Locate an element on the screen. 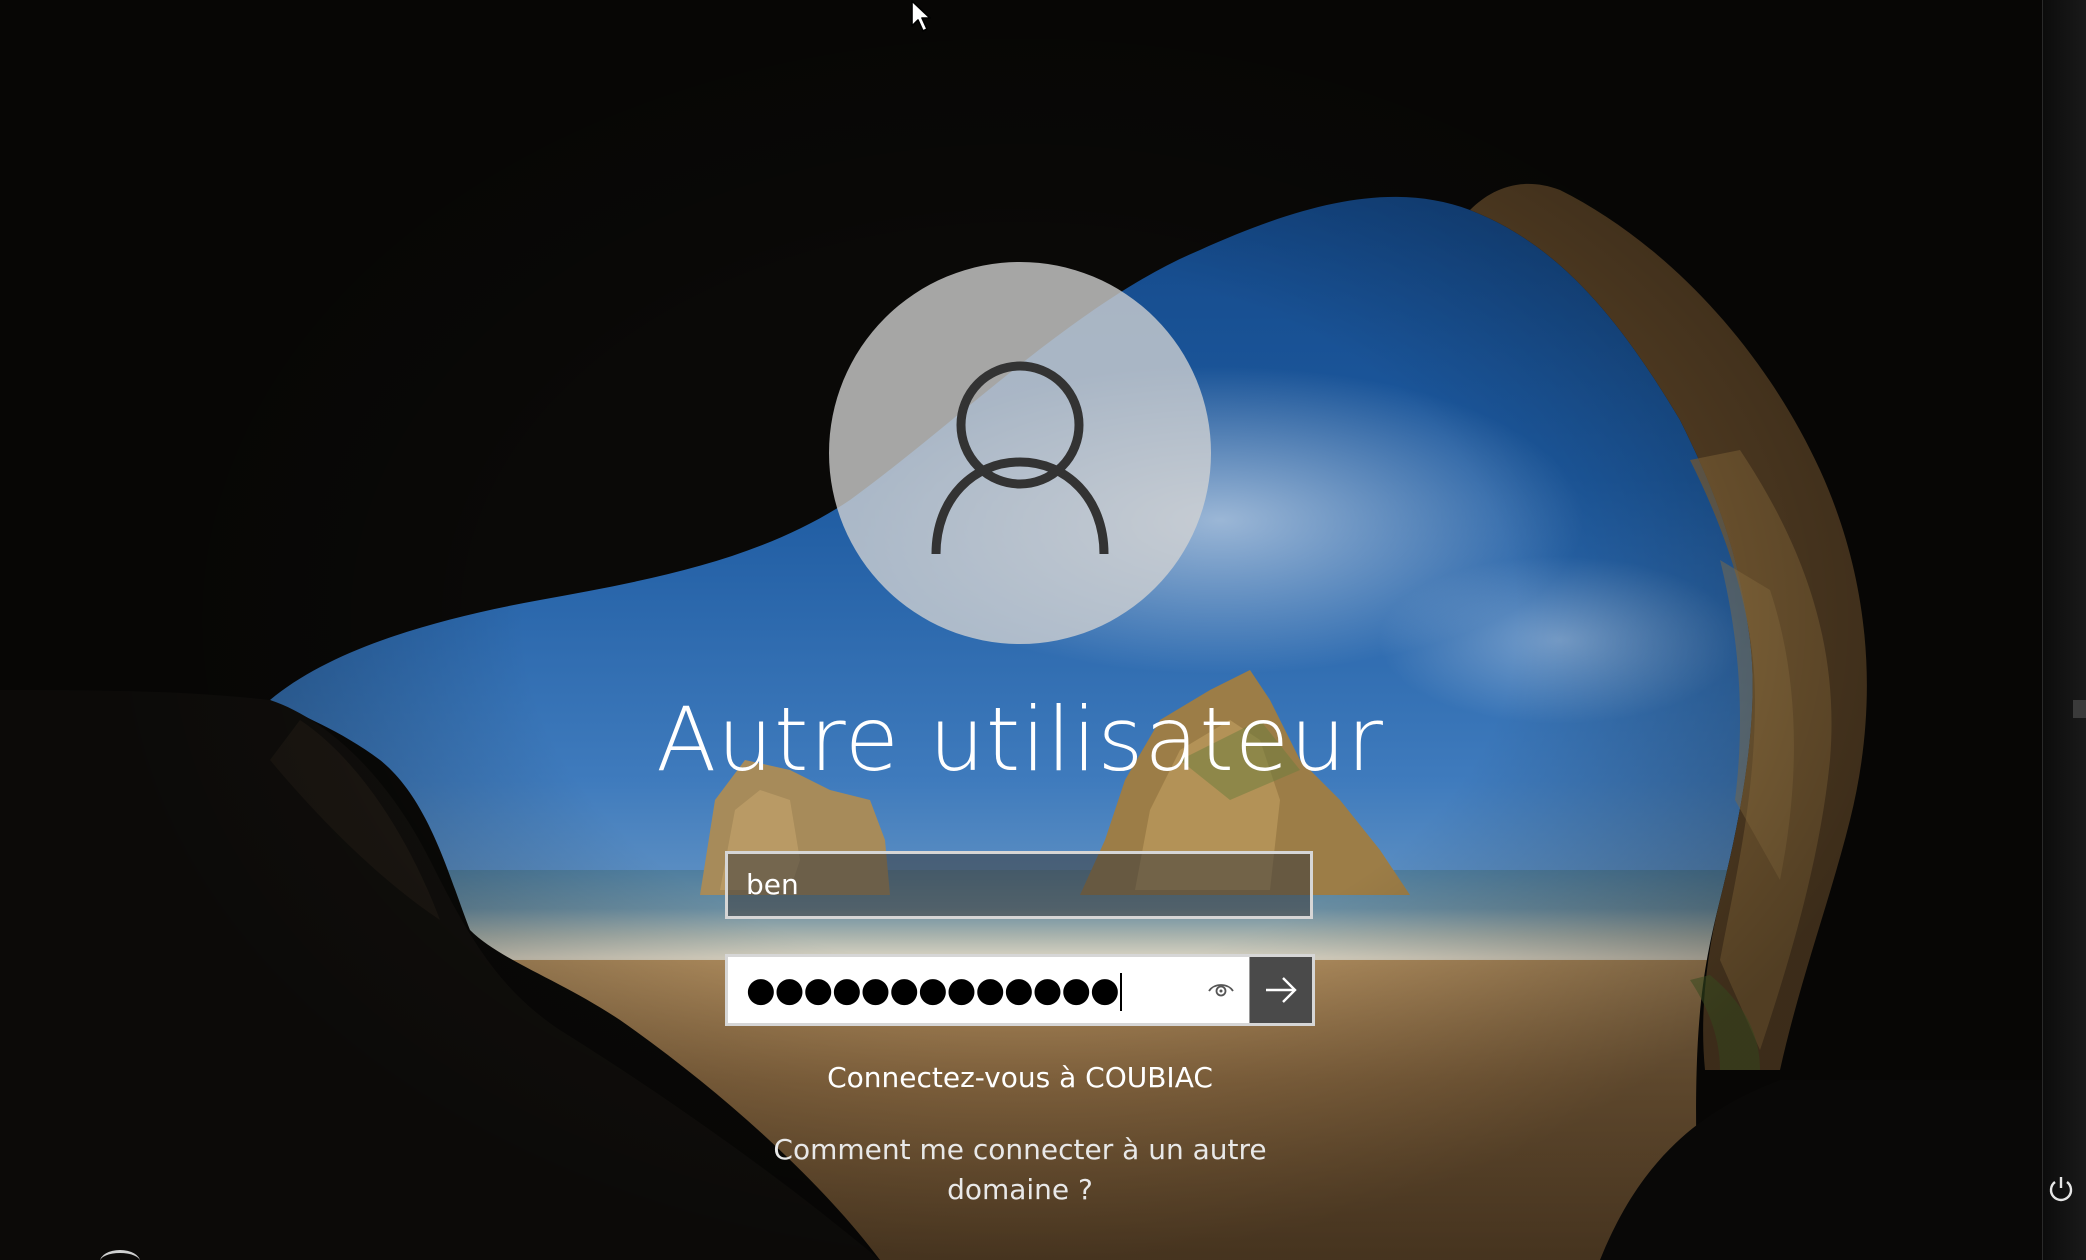  password-mask: ●●●●●●●●●●●●● is located at coordinates (933, 990).